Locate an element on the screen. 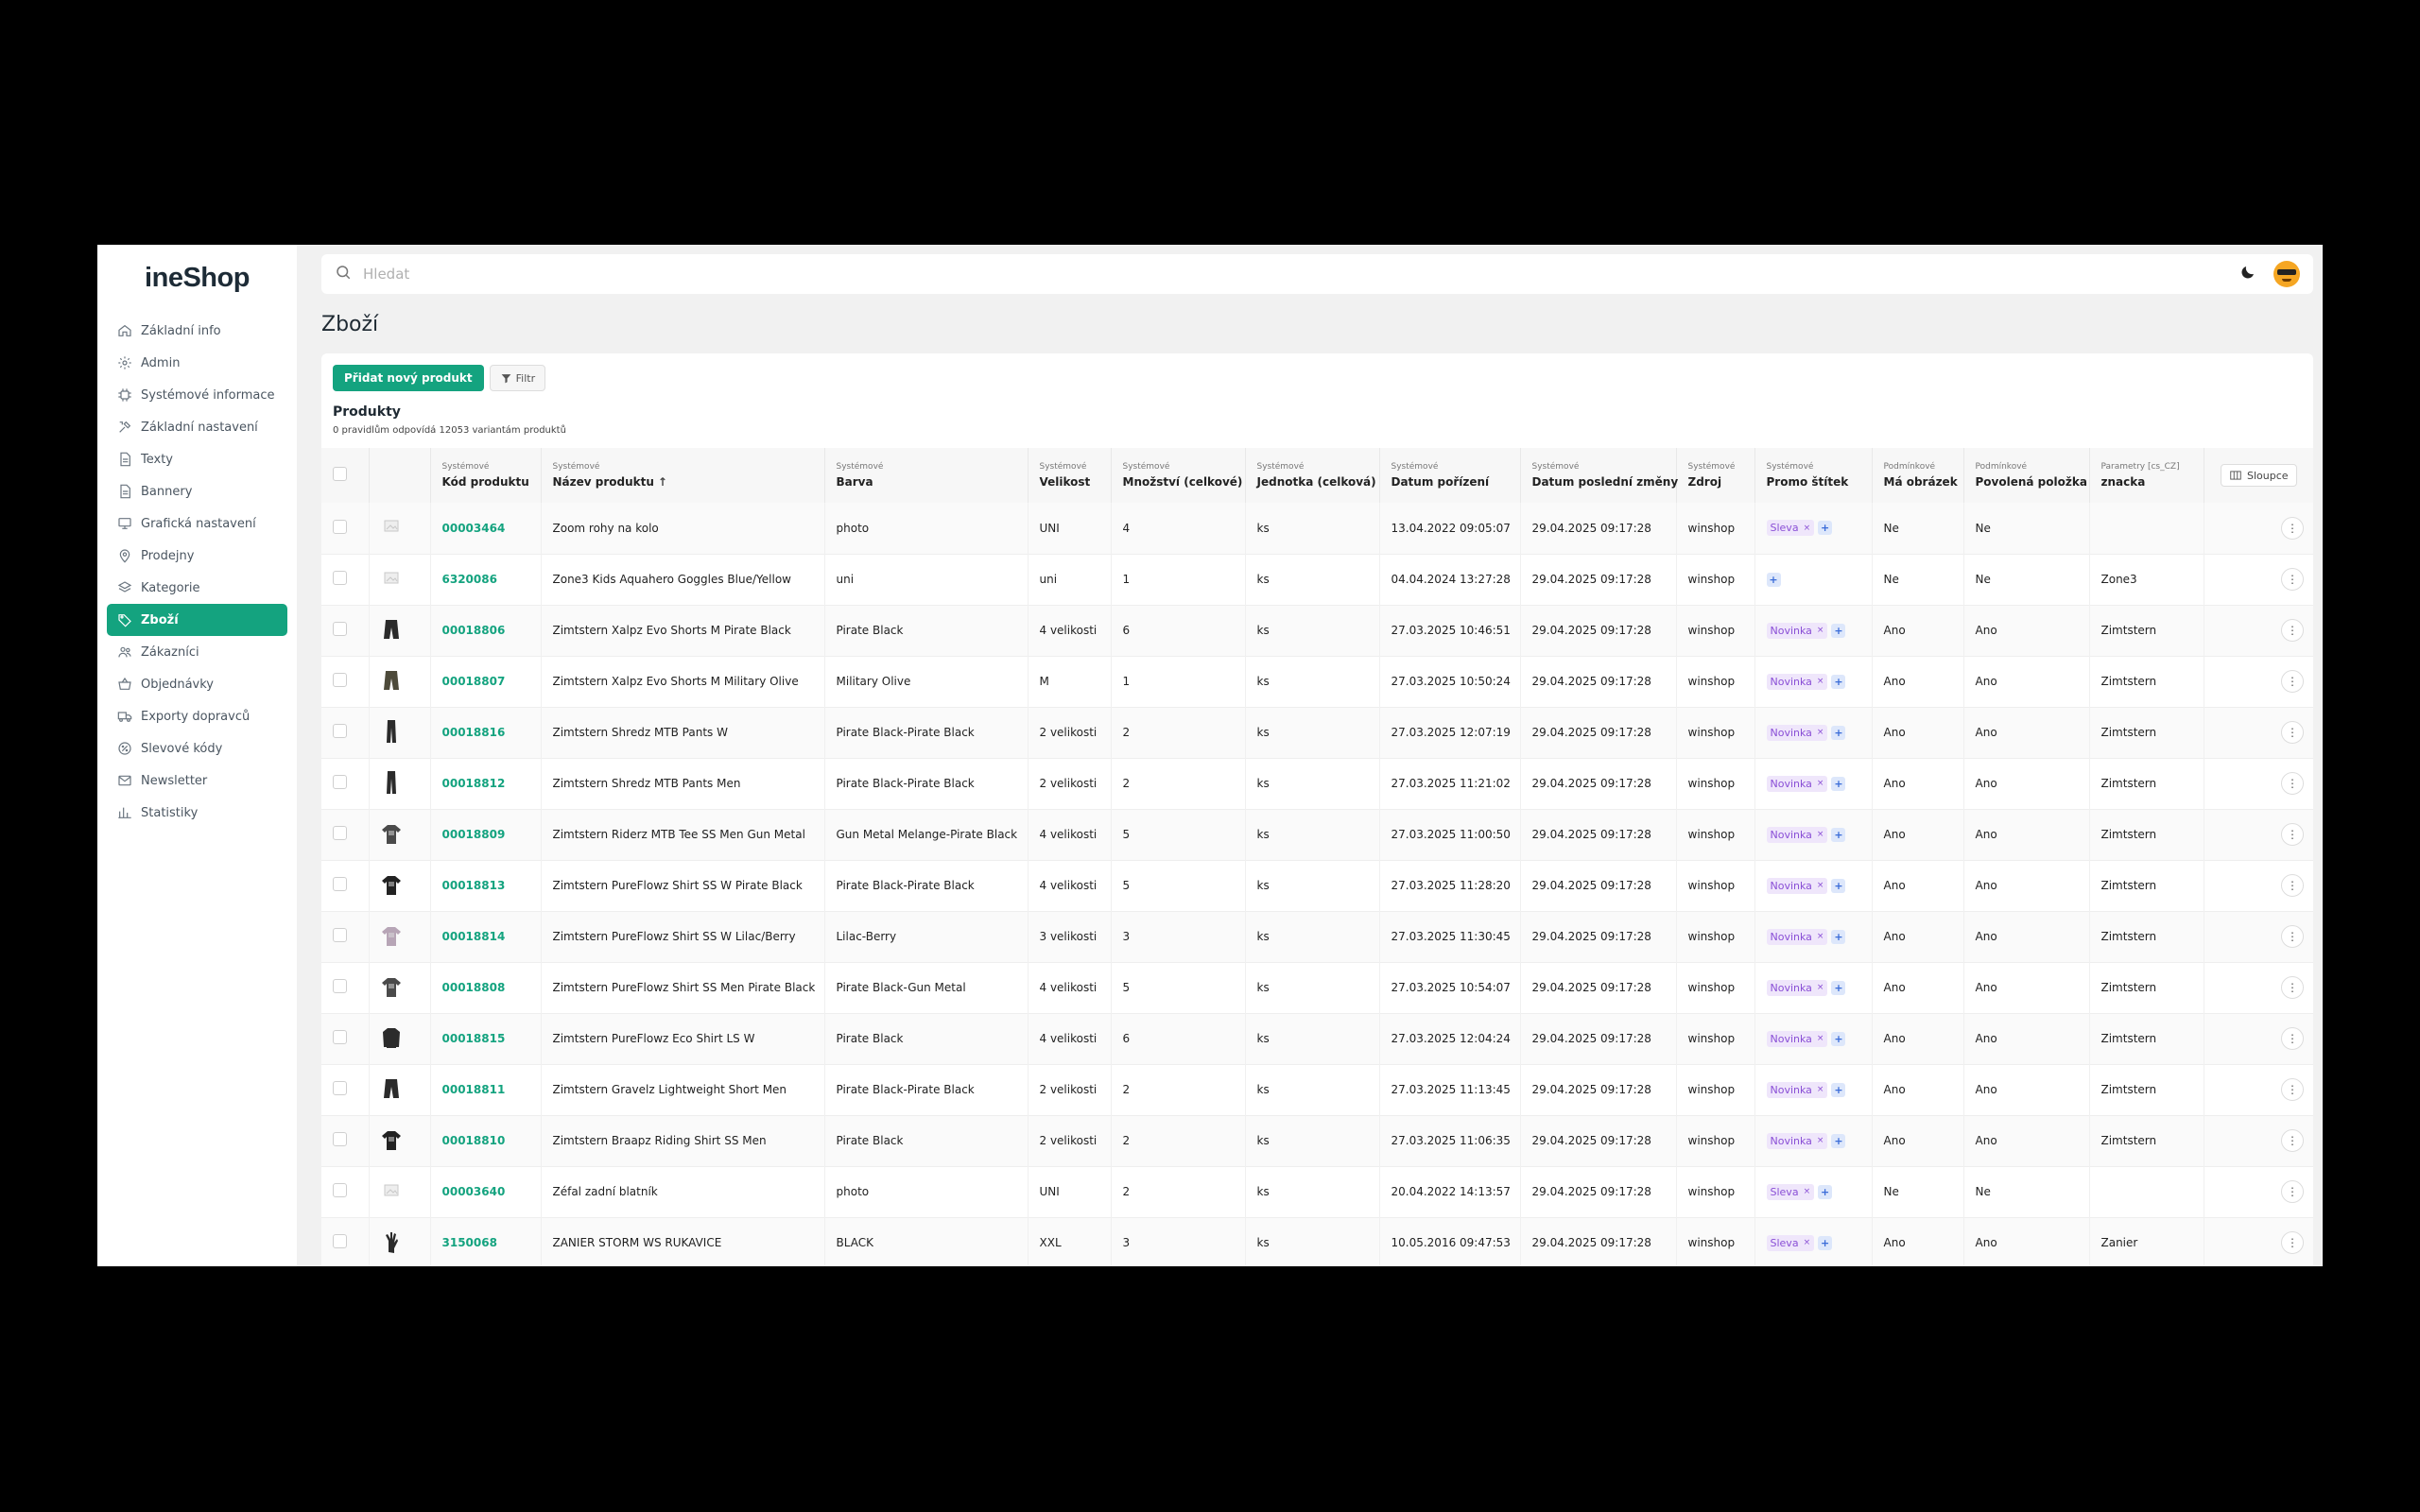 The width and height of the screenshot is (2420, 1512). column-header: Systémové Jednotka (celková) is located at coordinates (1312, 475).